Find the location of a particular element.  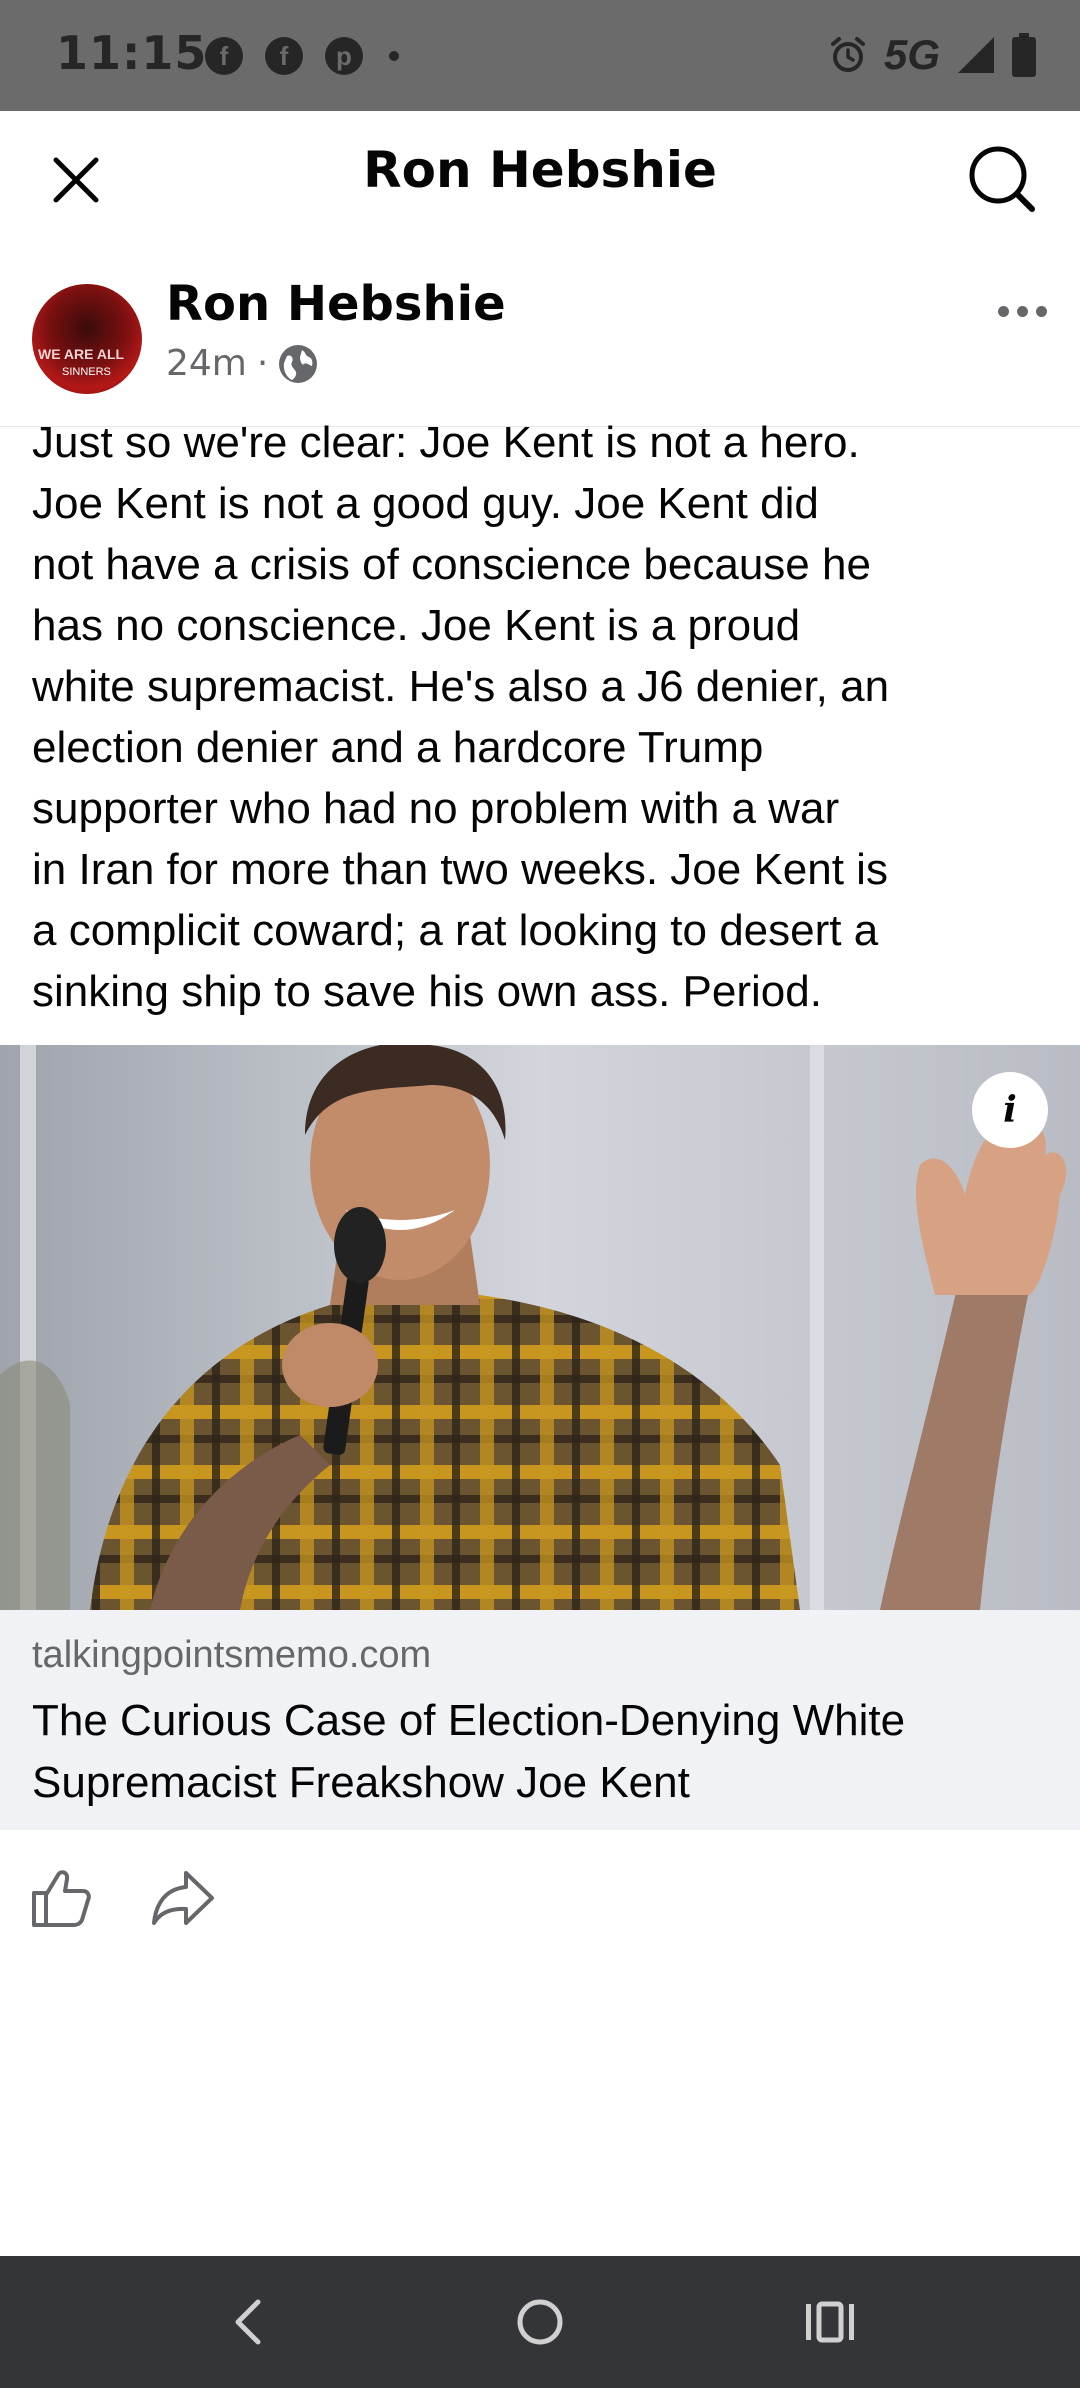

avatar-text-secondary: SINNERS is located at coordinates (86, 372).